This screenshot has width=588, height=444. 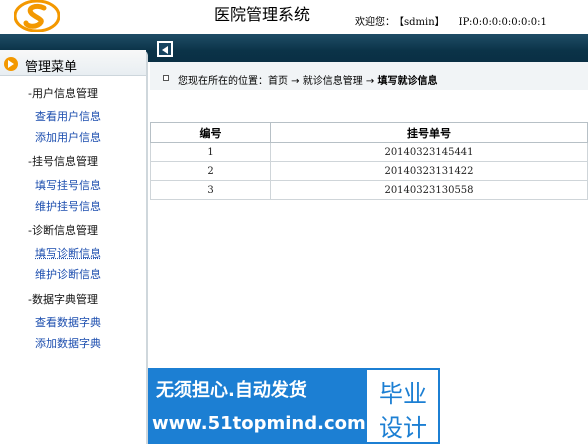 I want to click on sidebar-item-fill-diagnosis: 填写诊断信息, so click(x=68, y=253).